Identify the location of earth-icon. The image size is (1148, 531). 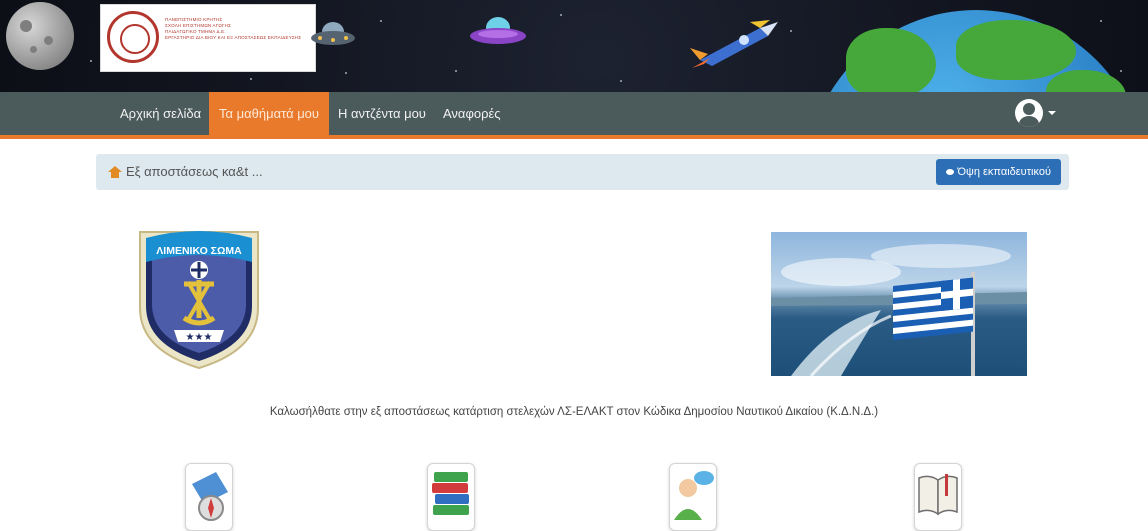
(976, 51).